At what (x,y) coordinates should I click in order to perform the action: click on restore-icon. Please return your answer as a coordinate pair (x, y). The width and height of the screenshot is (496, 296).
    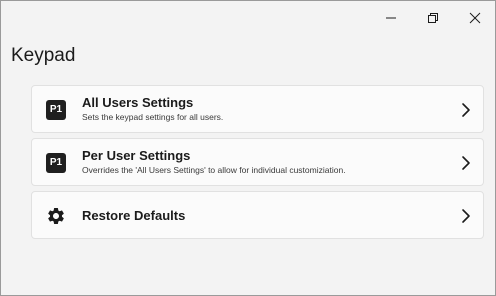
    Looking at the image, I should click on (433, 18).